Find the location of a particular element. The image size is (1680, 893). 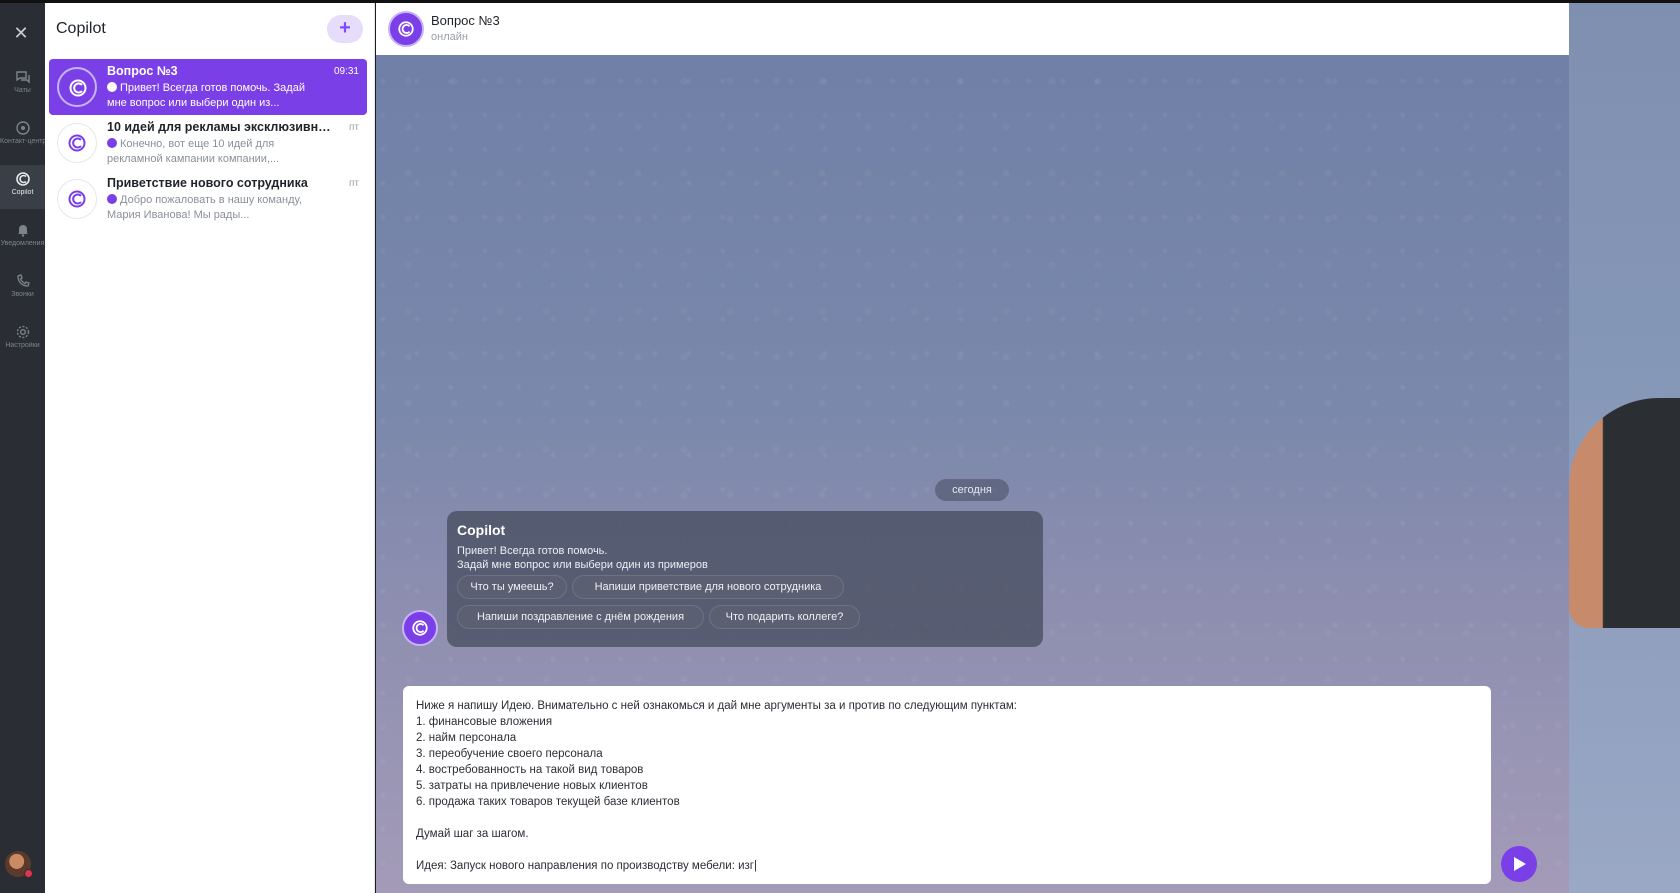

message-line: Привет! Всегда готов помочь. is located at coordinates (532, 551).